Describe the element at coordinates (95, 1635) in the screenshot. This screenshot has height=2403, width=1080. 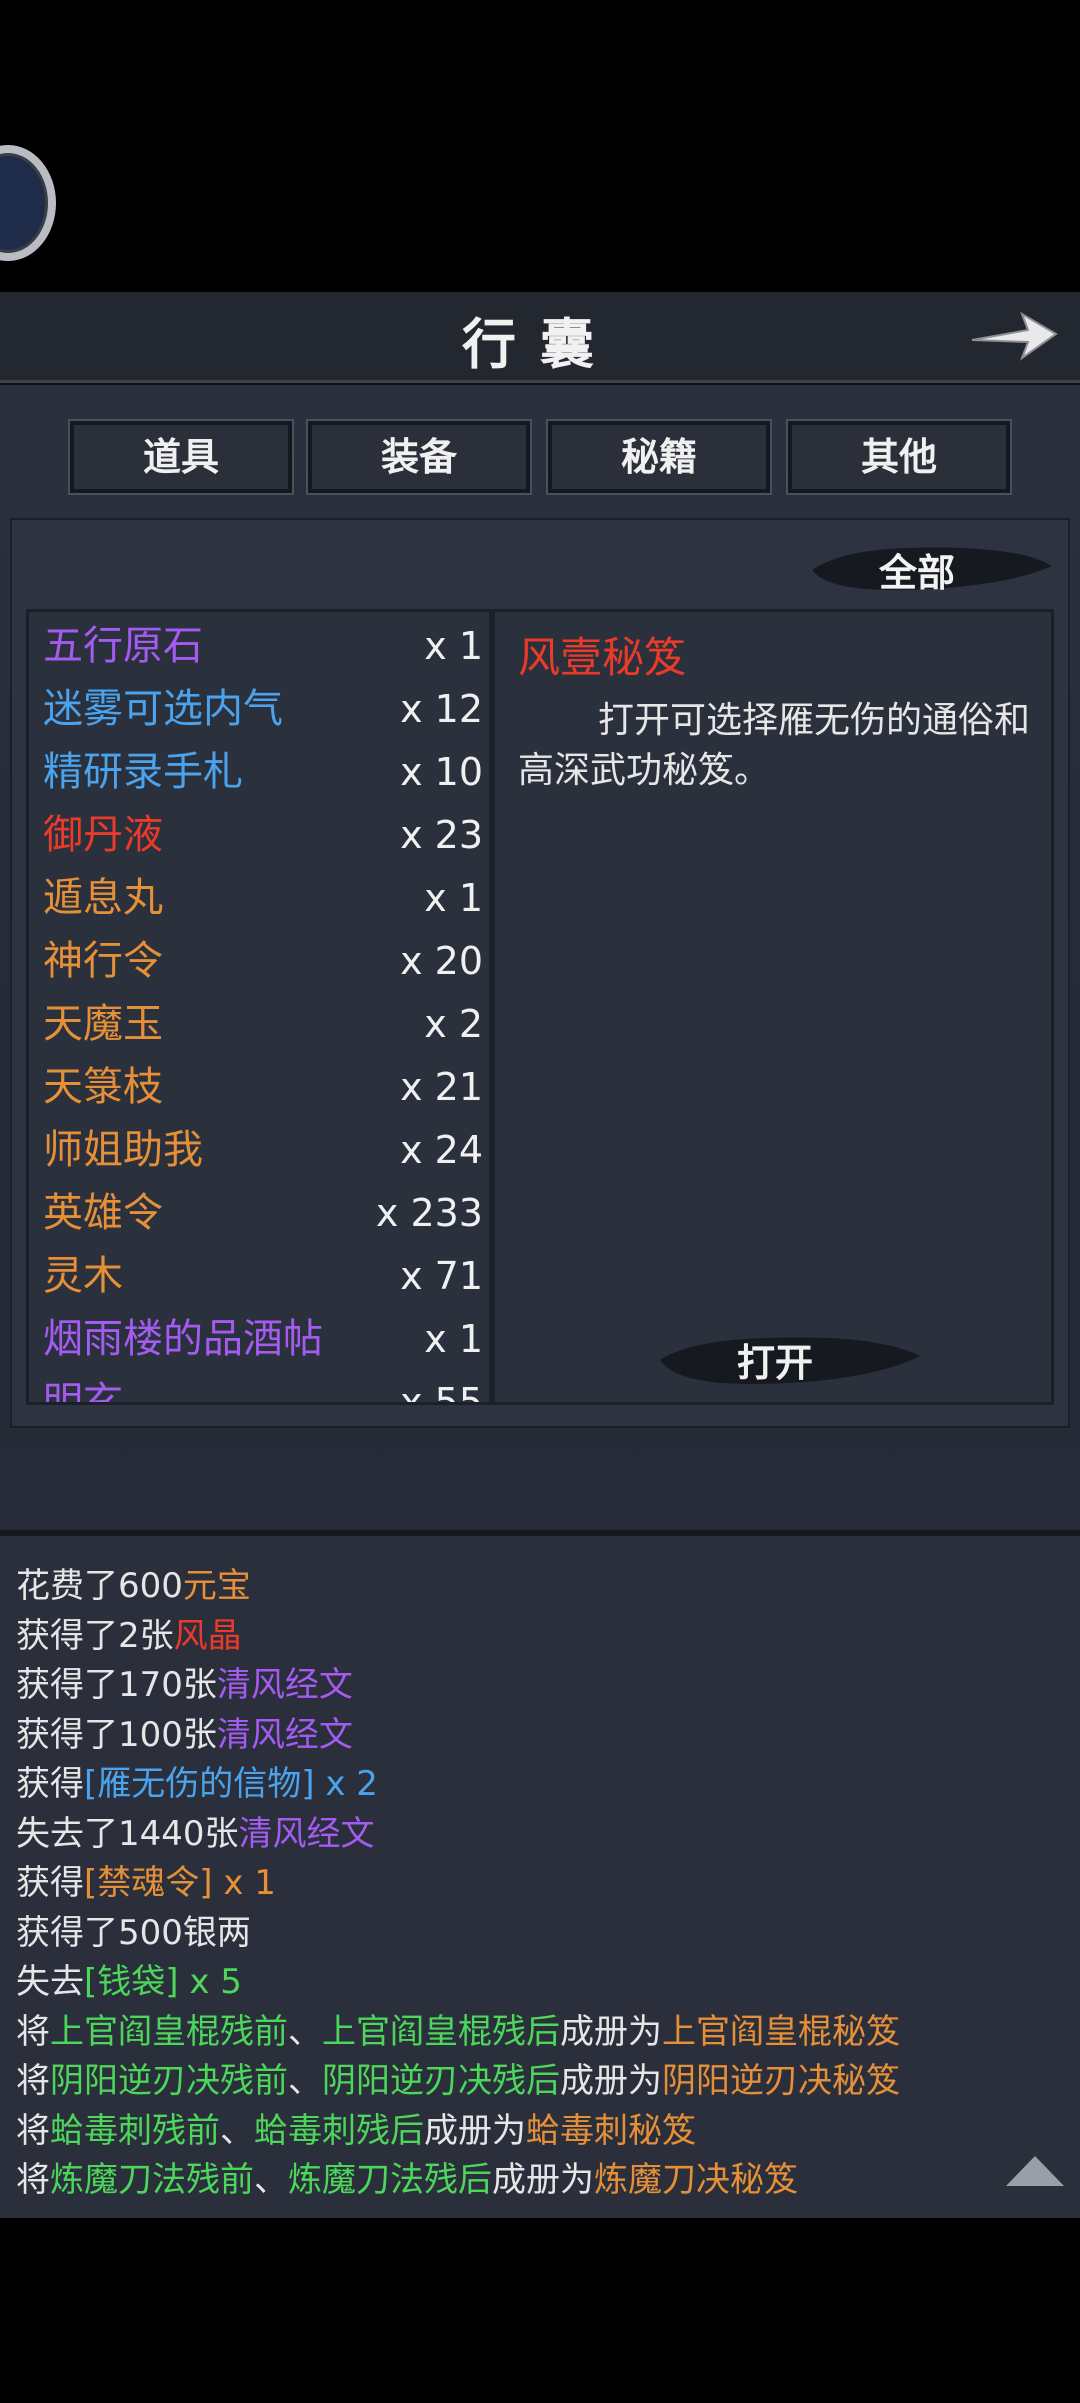
I see `log-segment: 获得了2张` at that location.